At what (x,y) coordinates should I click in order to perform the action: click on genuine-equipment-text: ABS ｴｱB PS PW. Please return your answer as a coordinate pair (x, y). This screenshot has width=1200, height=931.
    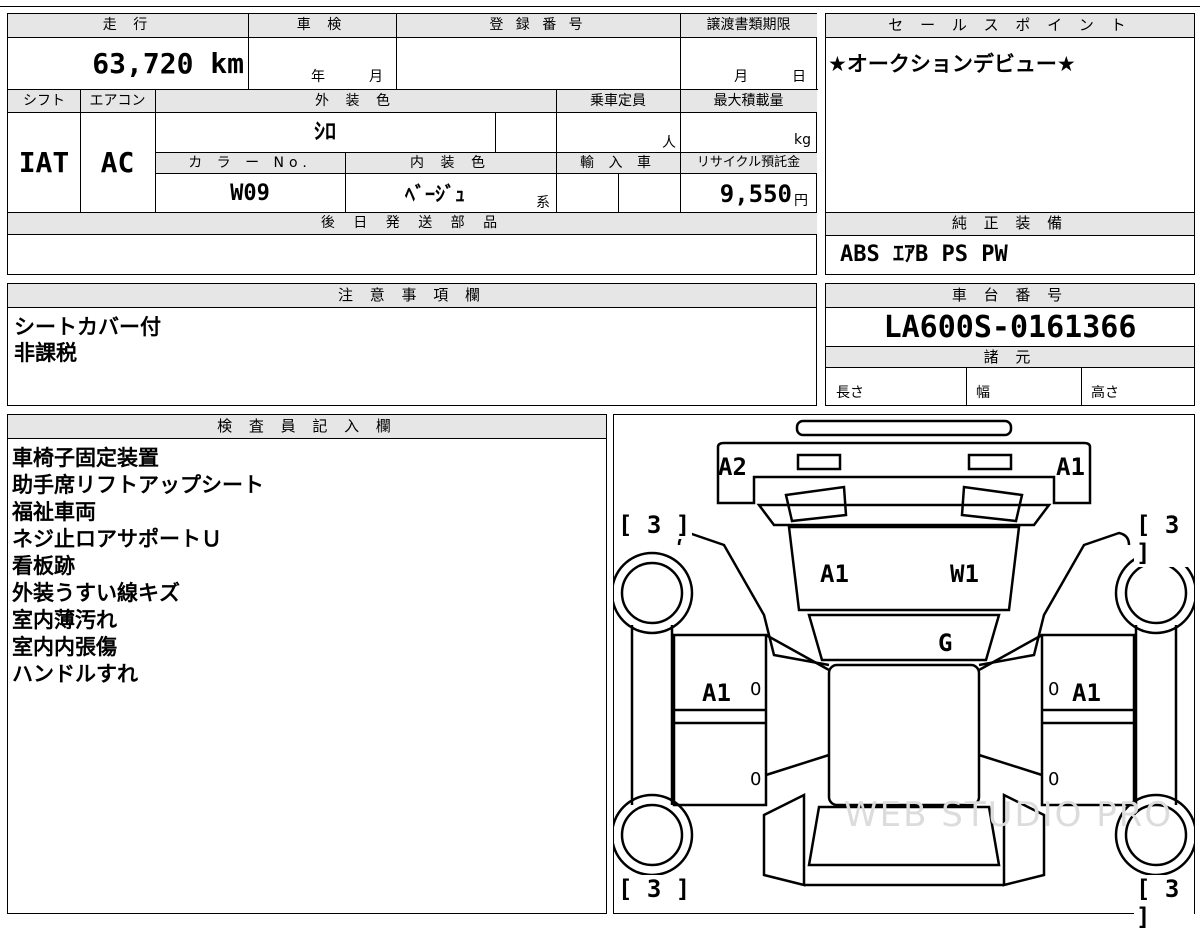
    Looking at the image, I should click on (924, 254).